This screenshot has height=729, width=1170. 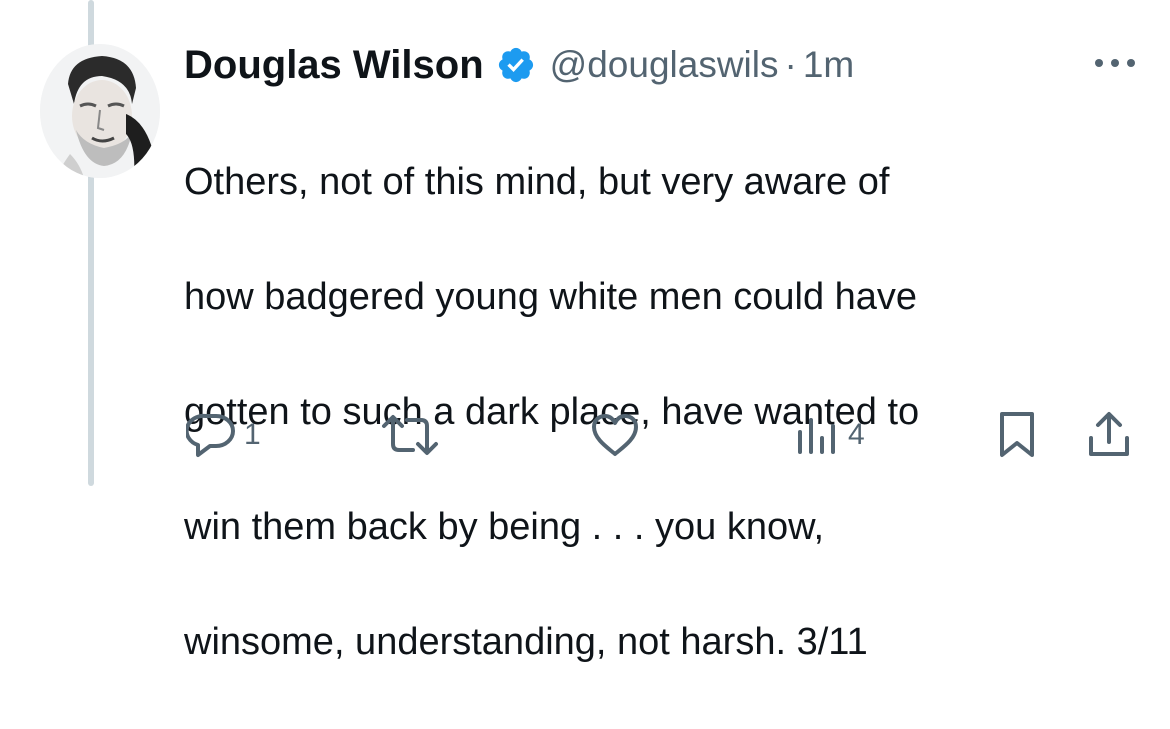 What do you see at coordinates (856, 434) in the screenshot?
I see `views-count: 4` at bounding box center [856, 434].